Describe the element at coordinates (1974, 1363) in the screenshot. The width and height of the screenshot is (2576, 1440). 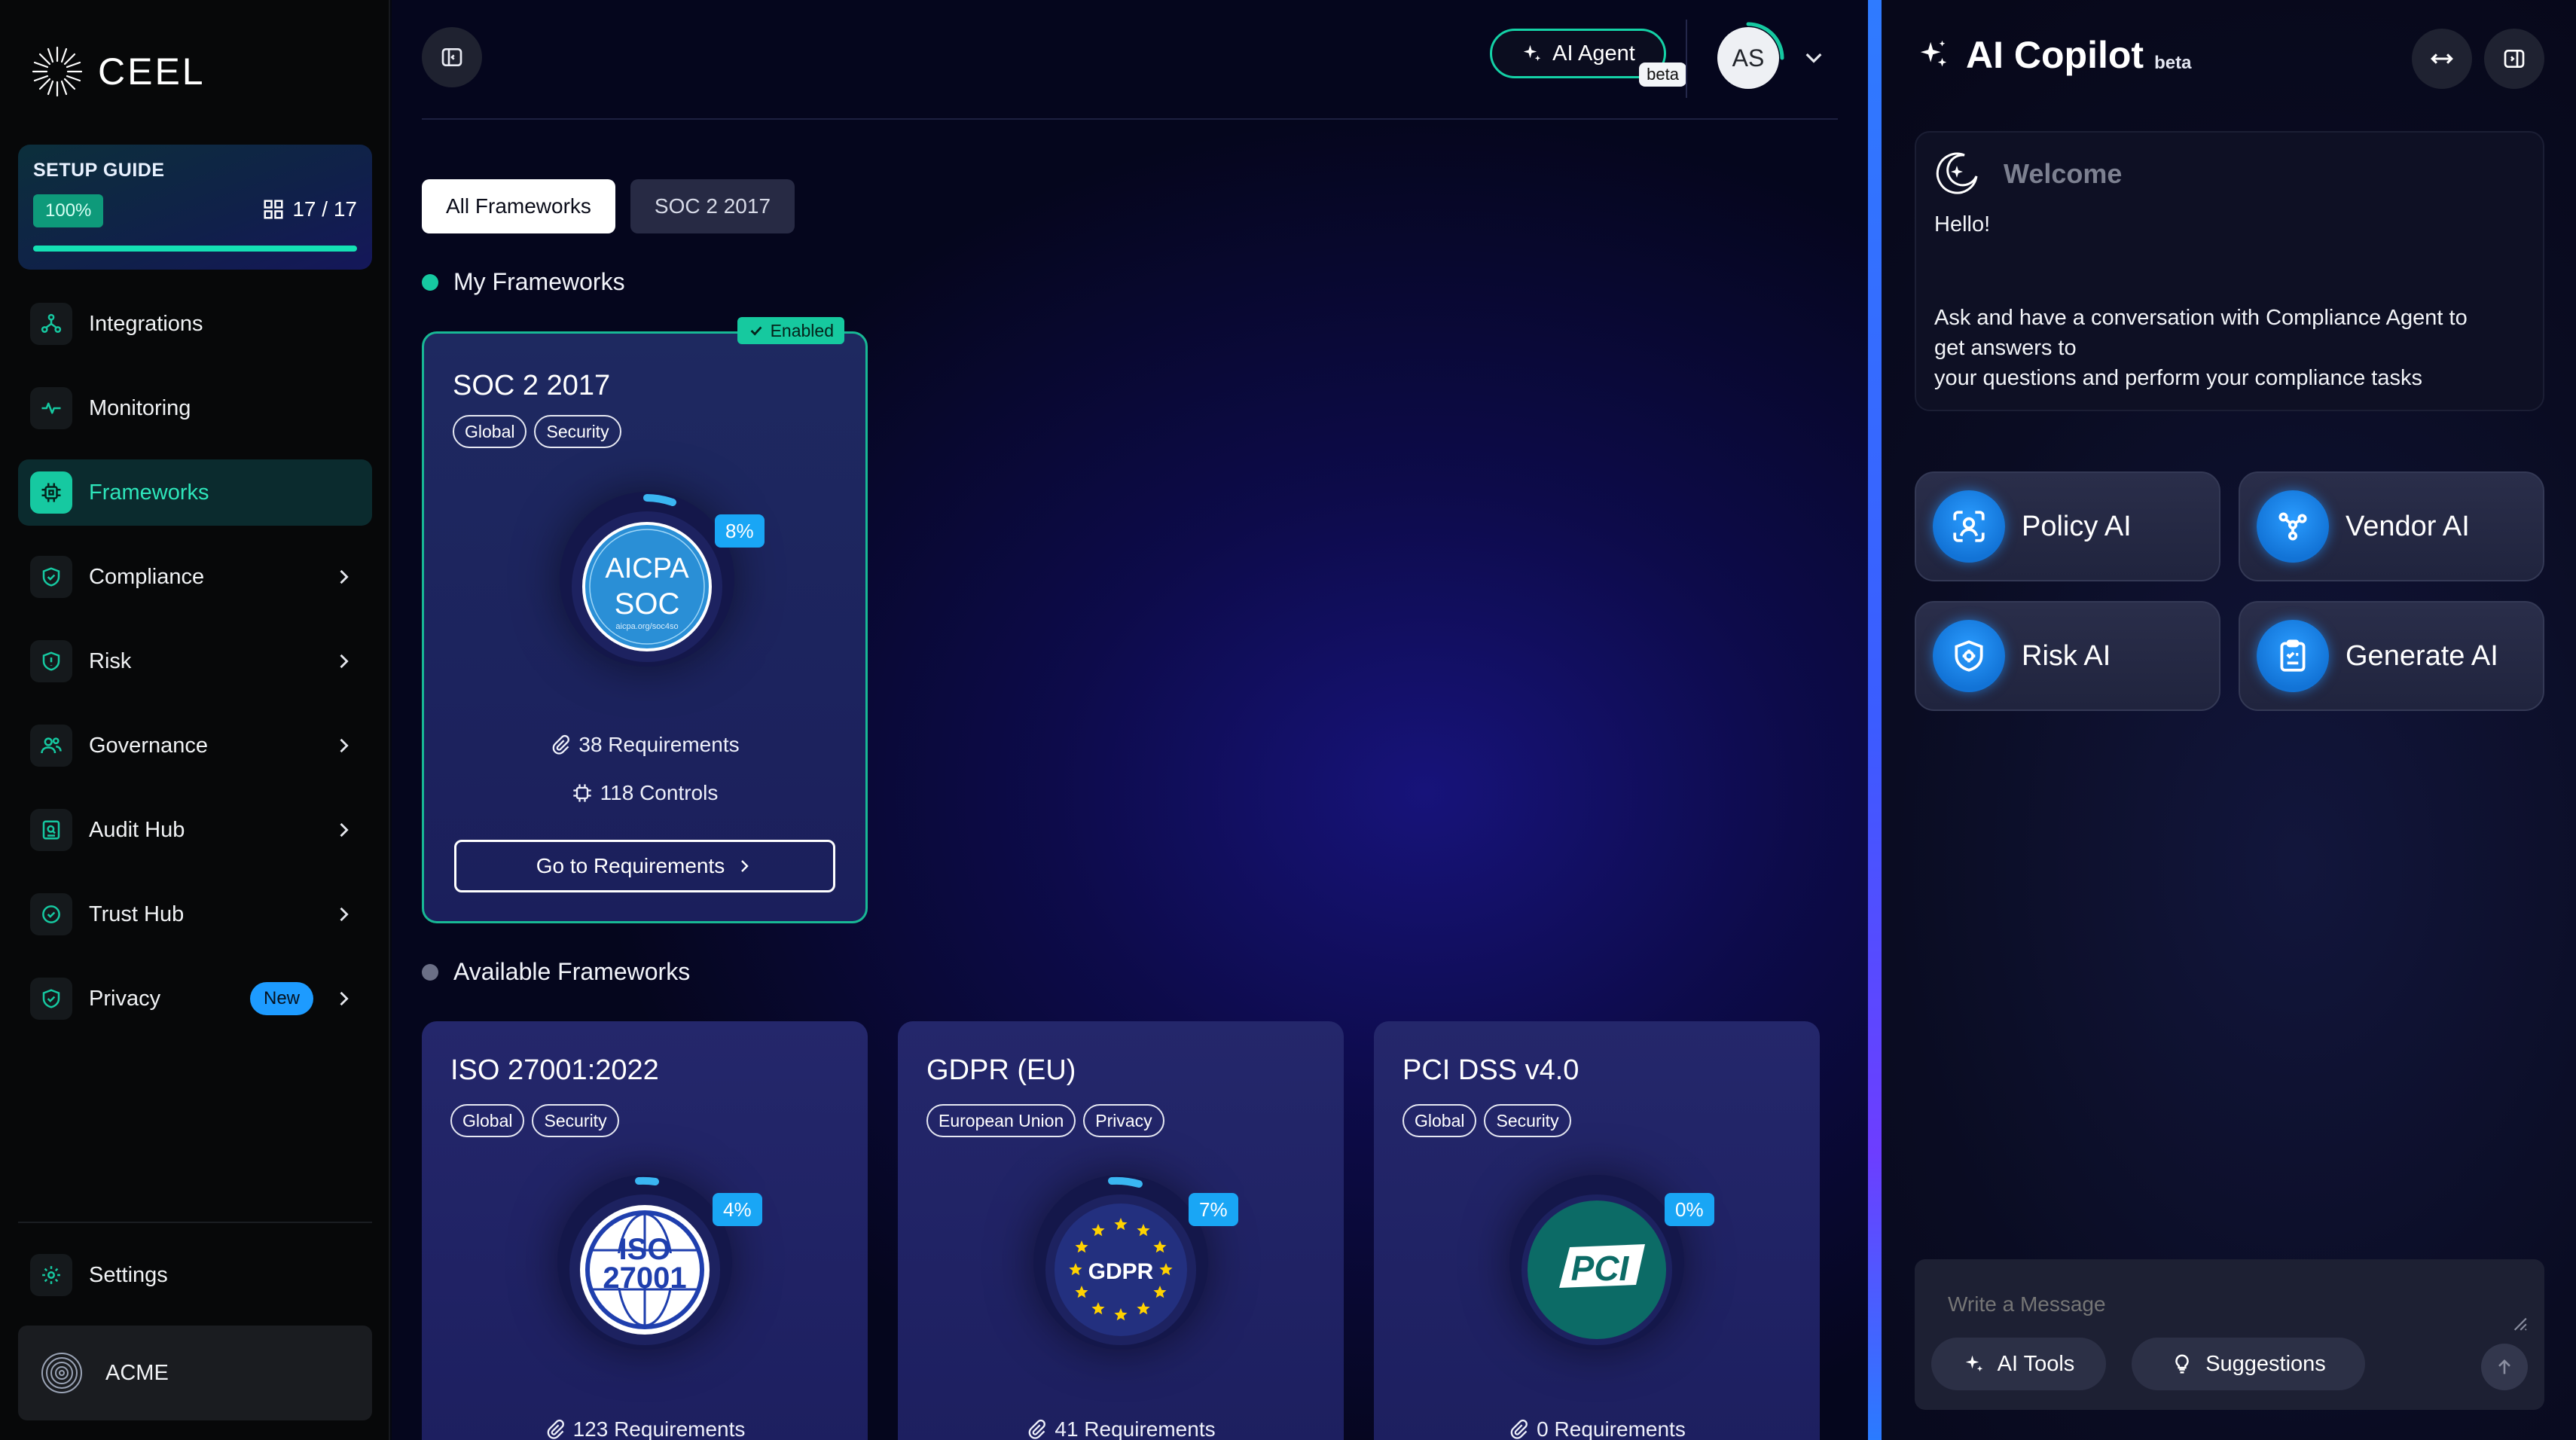
I see `sparkle-icon` at that location.